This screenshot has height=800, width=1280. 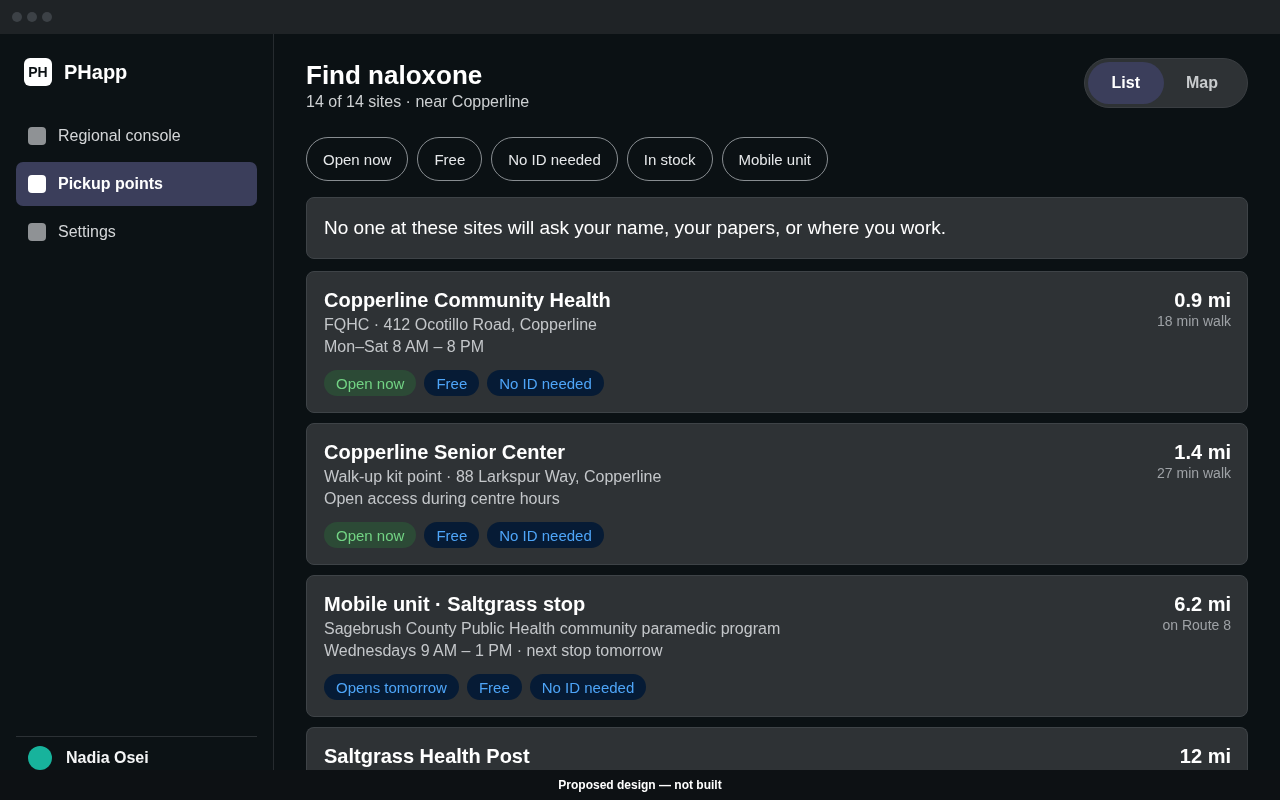 I want to click on travel-time: 18 min walk, so click(x=1194, y=321).